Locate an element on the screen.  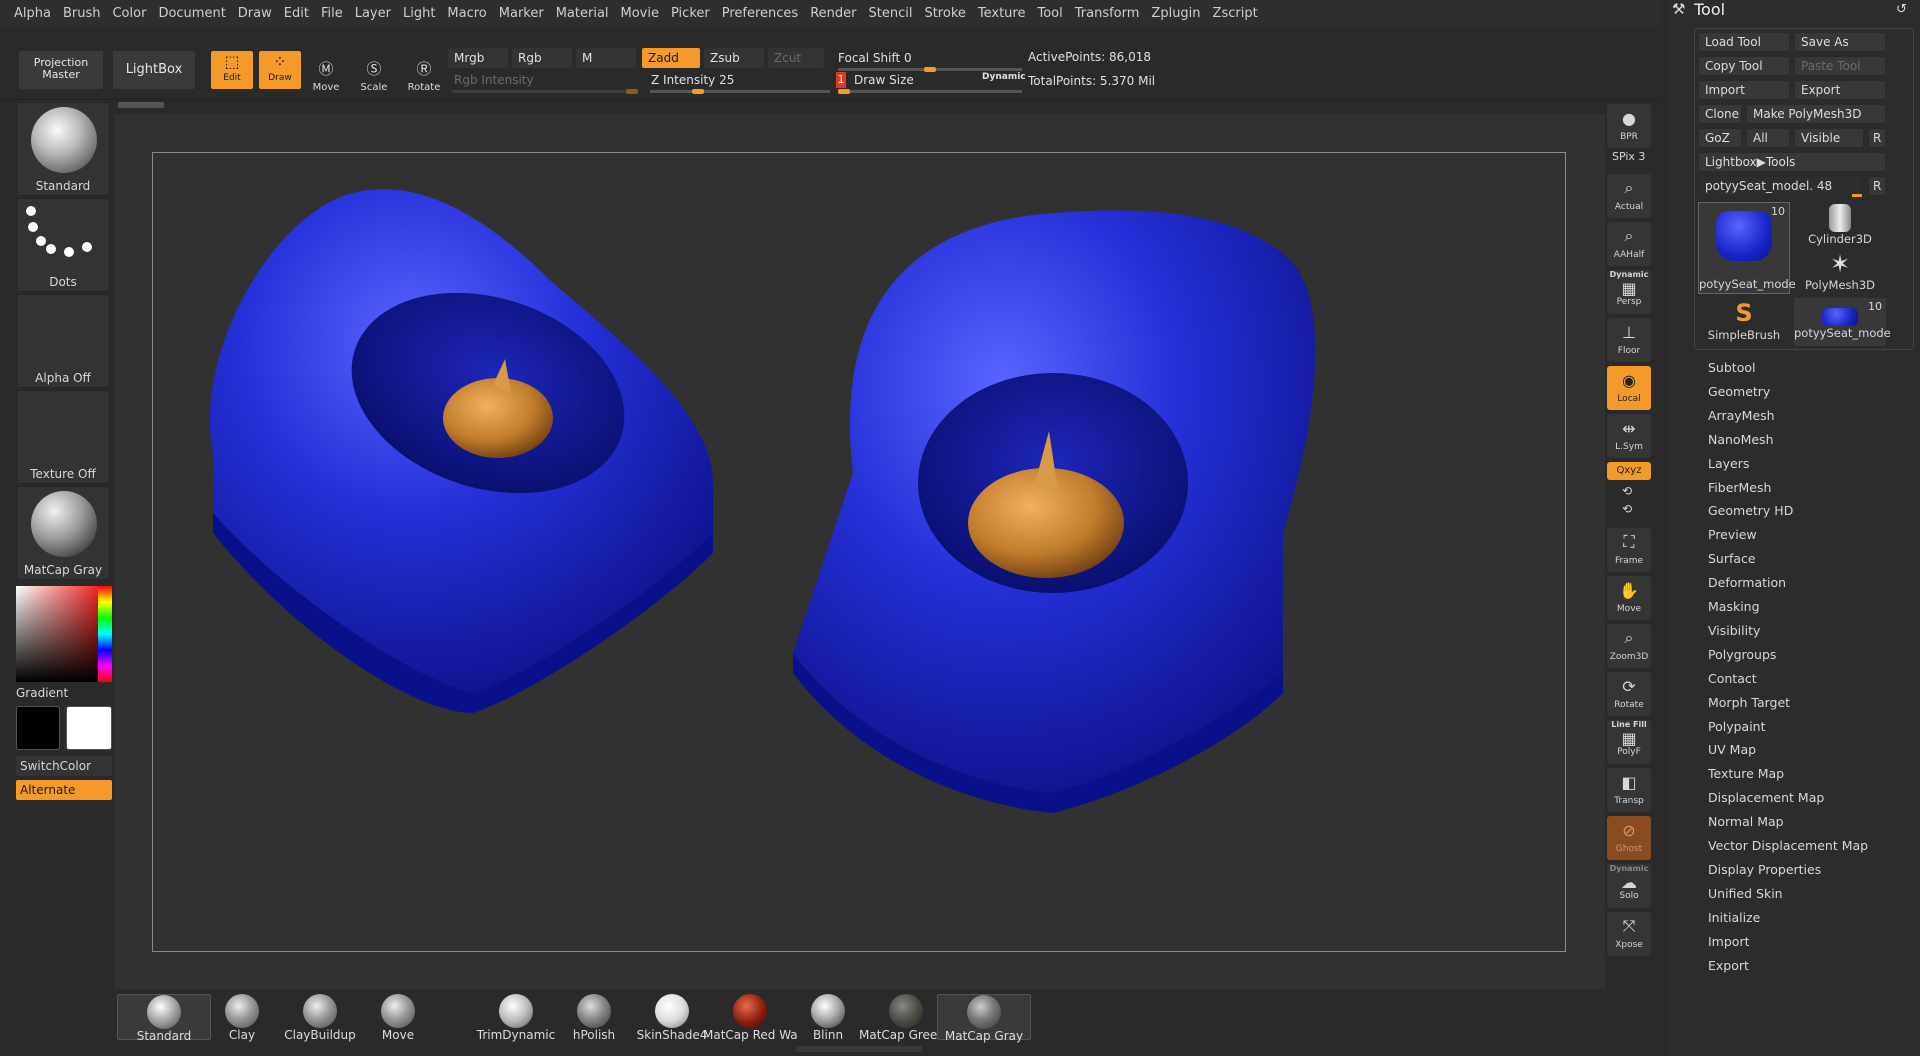
menu-edit: Edit is located at coordinates (296, 13).